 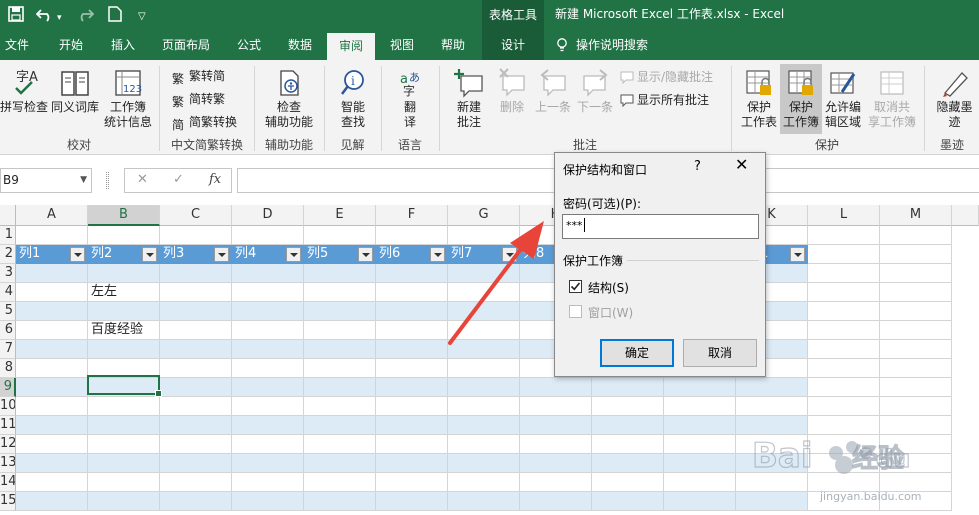 I want to click on customize-qat-icon: ▽, so click(x=142, y=17).